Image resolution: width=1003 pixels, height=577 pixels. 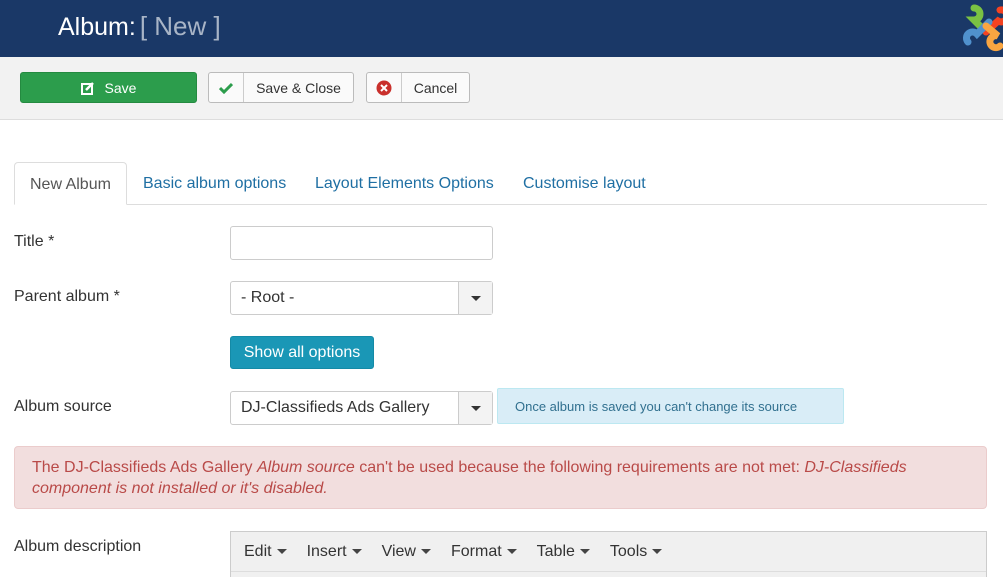 I want to click on album-source-select: DJ-Classifieds Ads Gallery, so click(x=361, y=408).